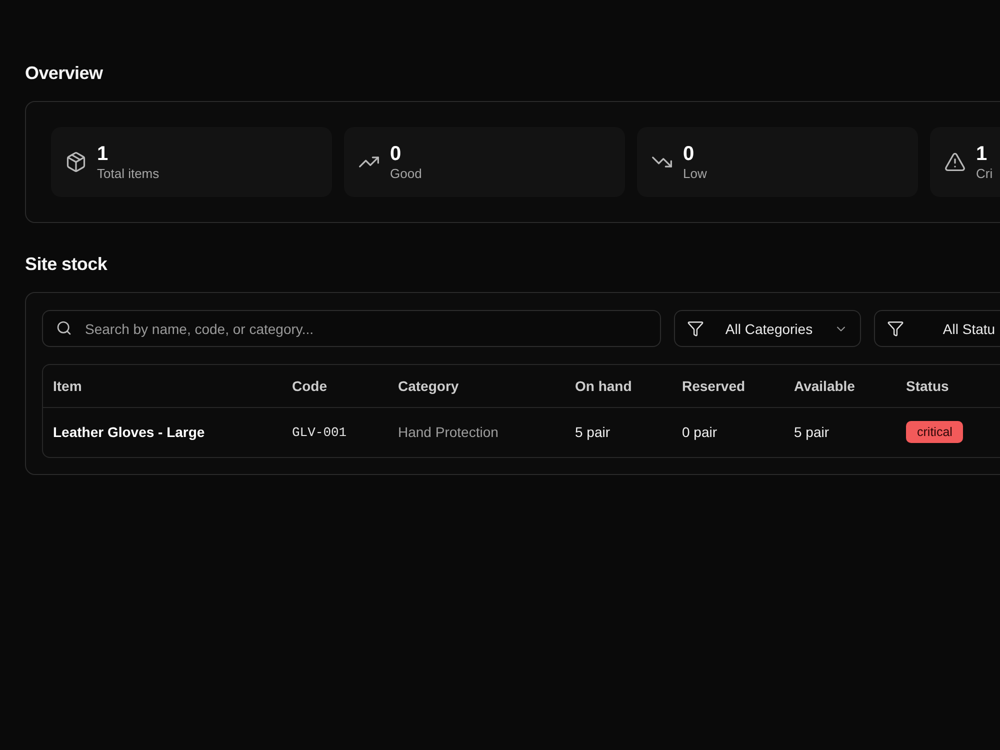 The image size is (1000, 750). What do you see at coordinates (728, 386) in the screenshot?
I see `column-header: Reserved` at bounding box center [728, 386].